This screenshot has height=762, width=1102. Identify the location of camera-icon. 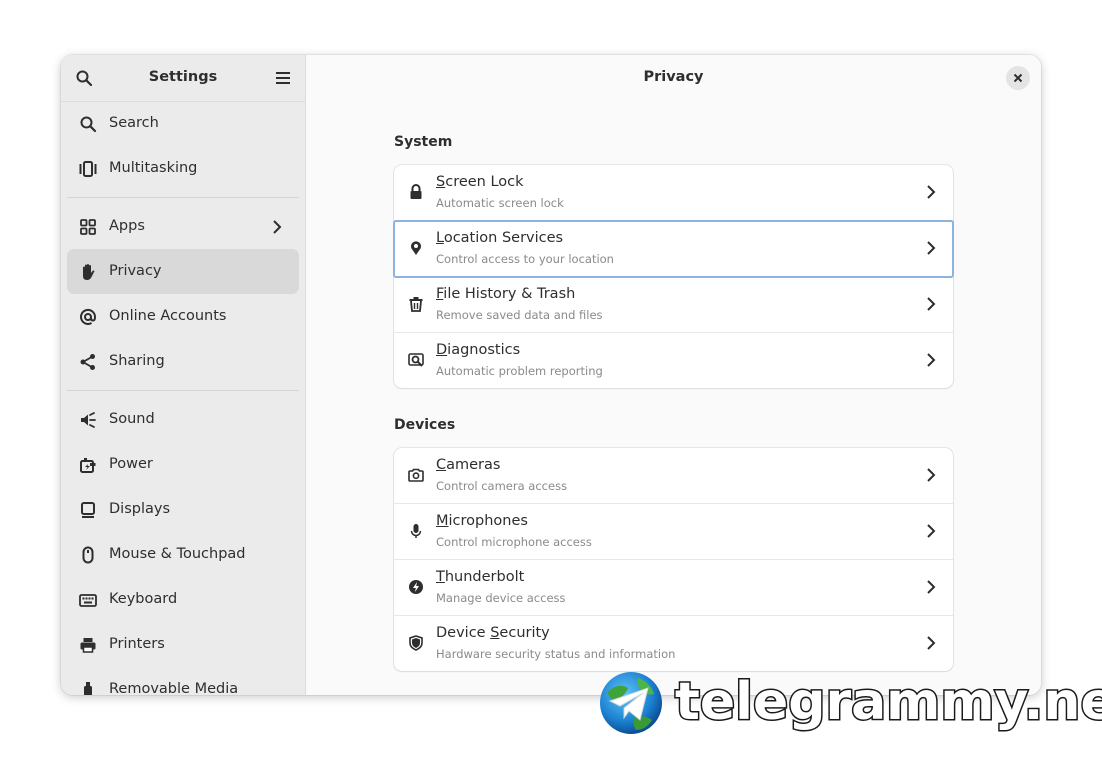
(416, 475).